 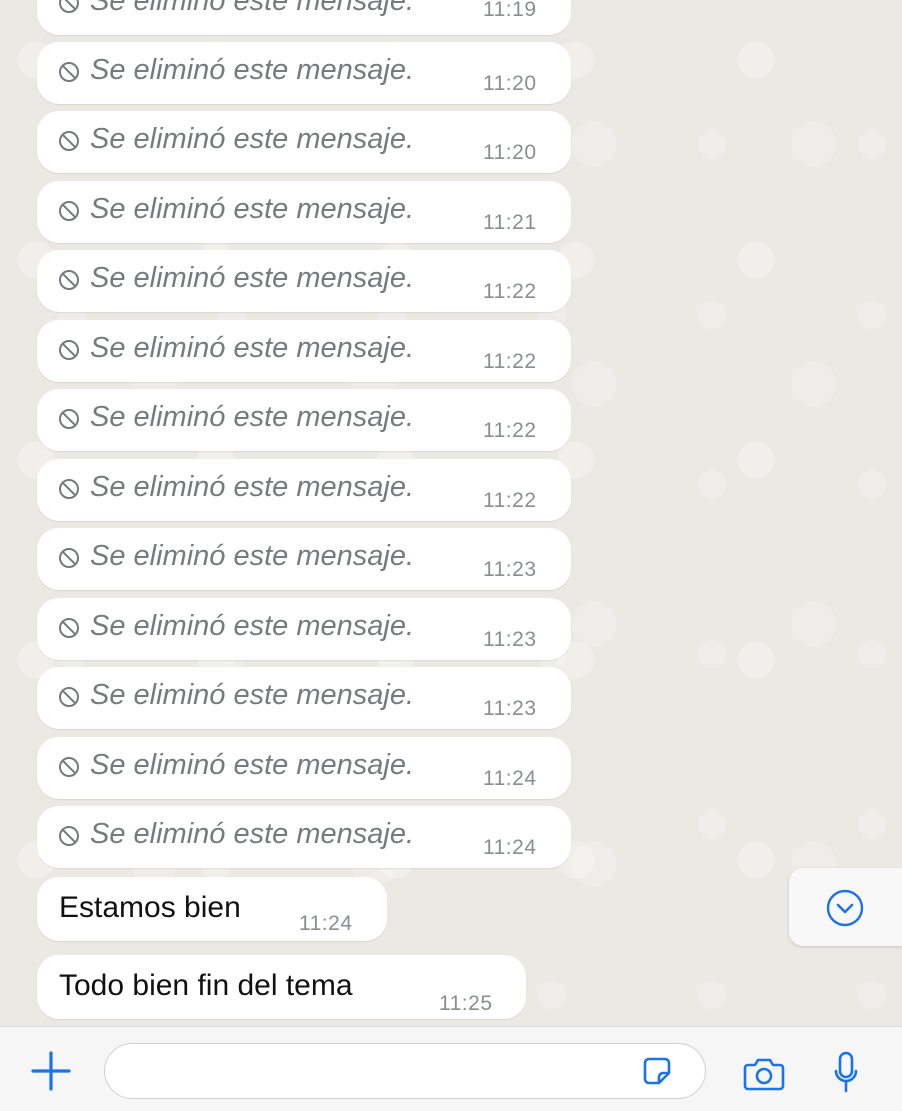 What do you see at coordinates (206, 985) in the screenshot?
I see `message-text: Todo bien fin del tema` at bounding box center [206, 985].